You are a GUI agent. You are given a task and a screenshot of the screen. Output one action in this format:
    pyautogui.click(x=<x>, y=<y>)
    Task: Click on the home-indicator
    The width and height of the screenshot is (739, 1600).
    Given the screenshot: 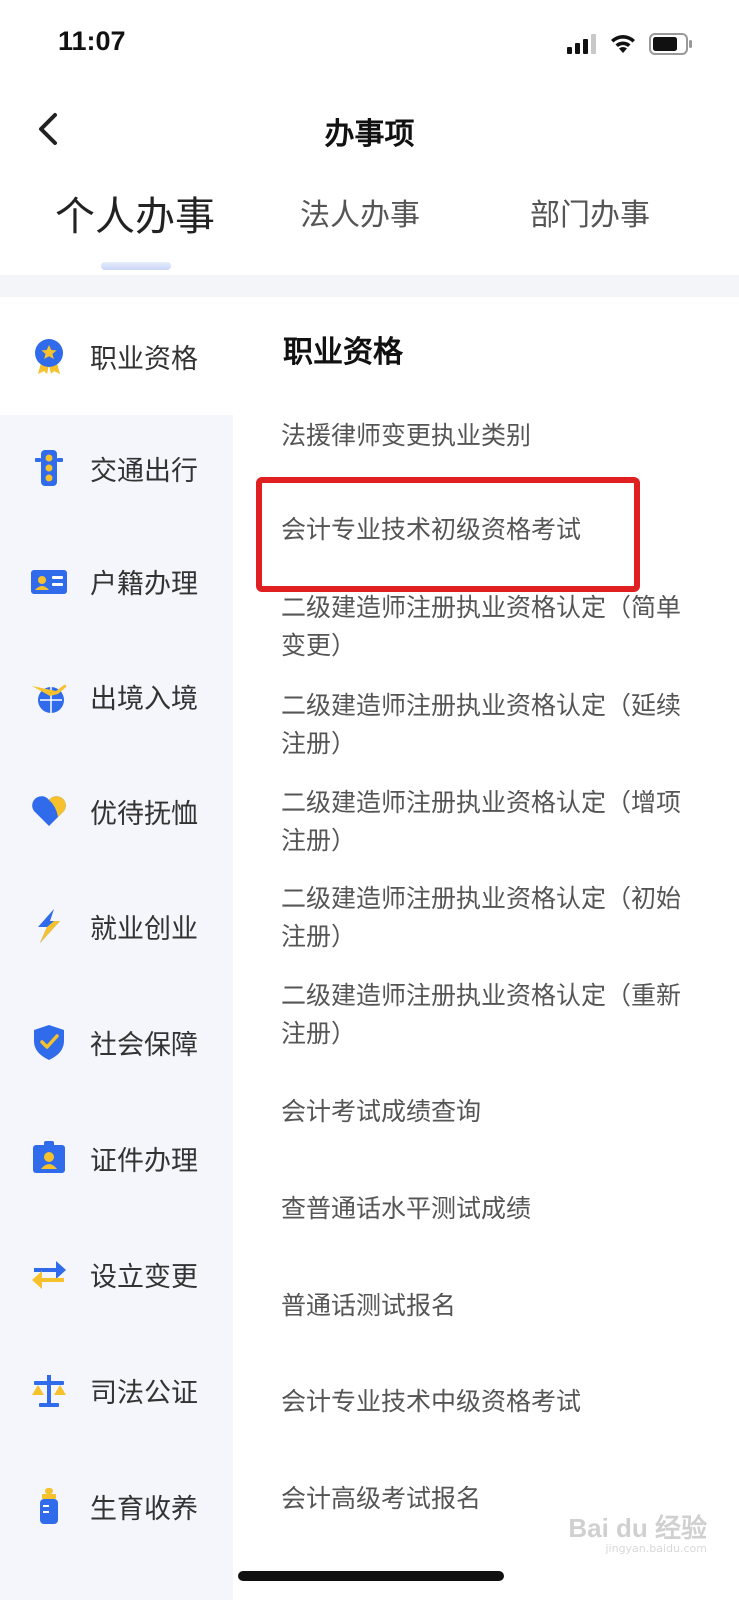 What is the action you would take?
    pyautogui.click(x=371, y=1576)
    